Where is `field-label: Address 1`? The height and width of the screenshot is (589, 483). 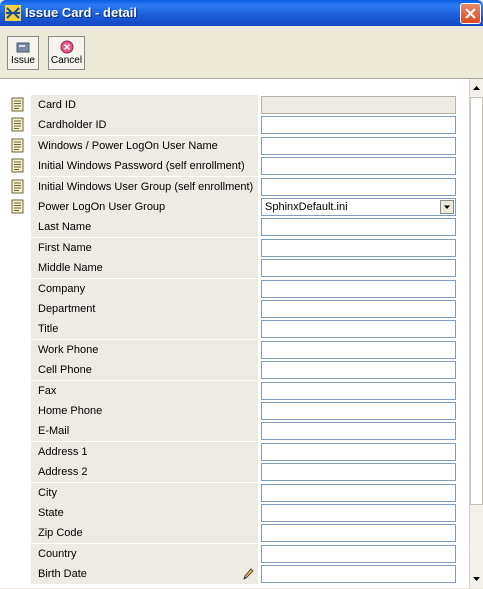 field-label: Address 1 is located at coordinates (144, 451).